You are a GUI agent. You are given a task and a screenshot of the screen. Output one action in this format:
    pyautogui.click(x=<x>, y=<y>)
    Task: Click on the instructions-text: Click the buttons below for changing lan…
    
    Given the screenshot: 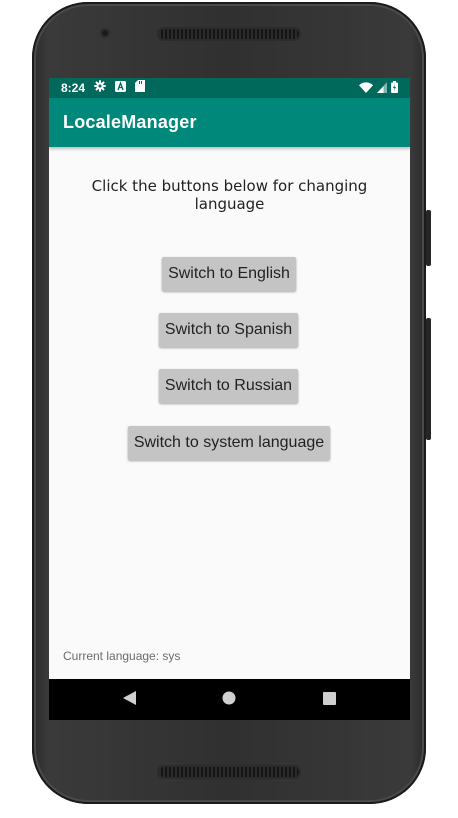 What is the action you would take?
    pyautogui.click(x=229, y=195)
    